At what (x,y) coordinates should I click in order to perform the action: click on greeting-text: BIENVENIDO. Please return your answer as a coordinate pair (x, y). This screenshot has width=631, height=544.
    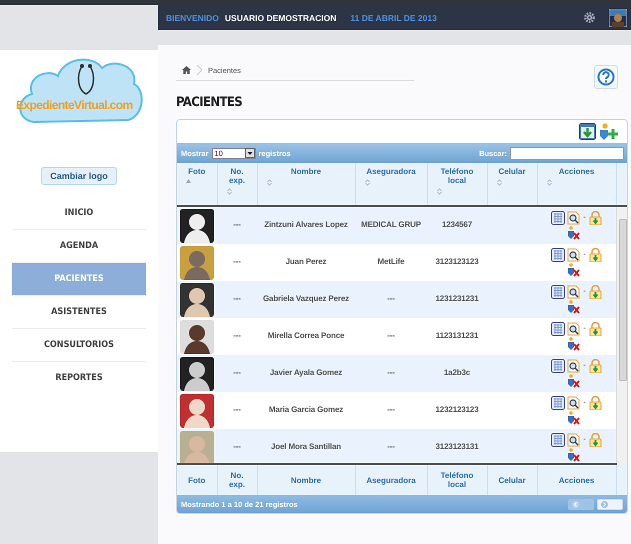
    Looking at the image, I should click on (192, 17).